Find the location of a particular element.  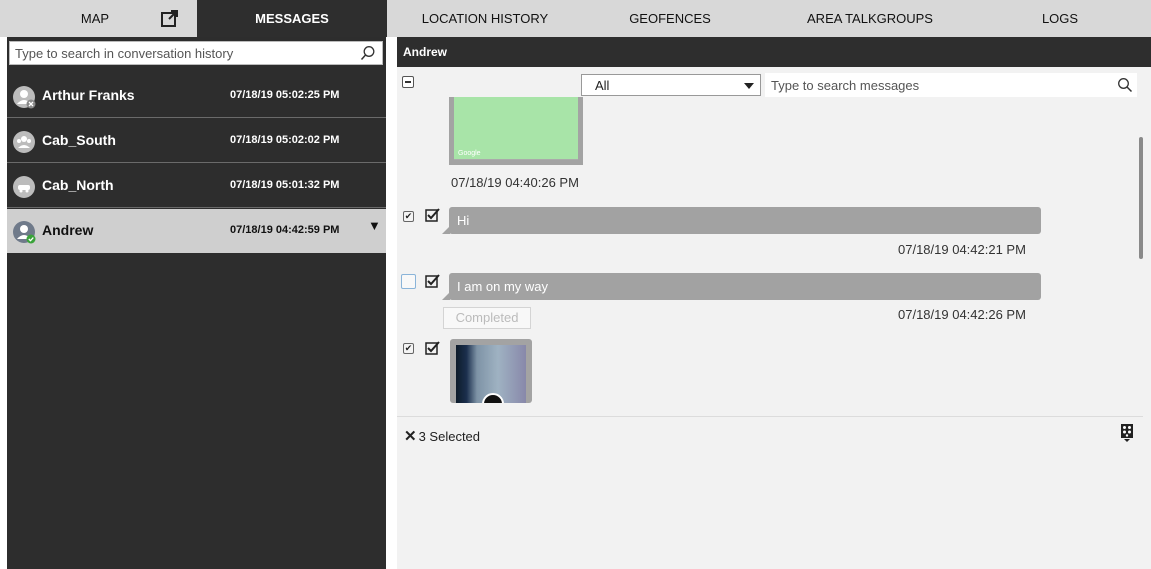

caret-down-icon: ▼ is located at coordinates (374, 225).